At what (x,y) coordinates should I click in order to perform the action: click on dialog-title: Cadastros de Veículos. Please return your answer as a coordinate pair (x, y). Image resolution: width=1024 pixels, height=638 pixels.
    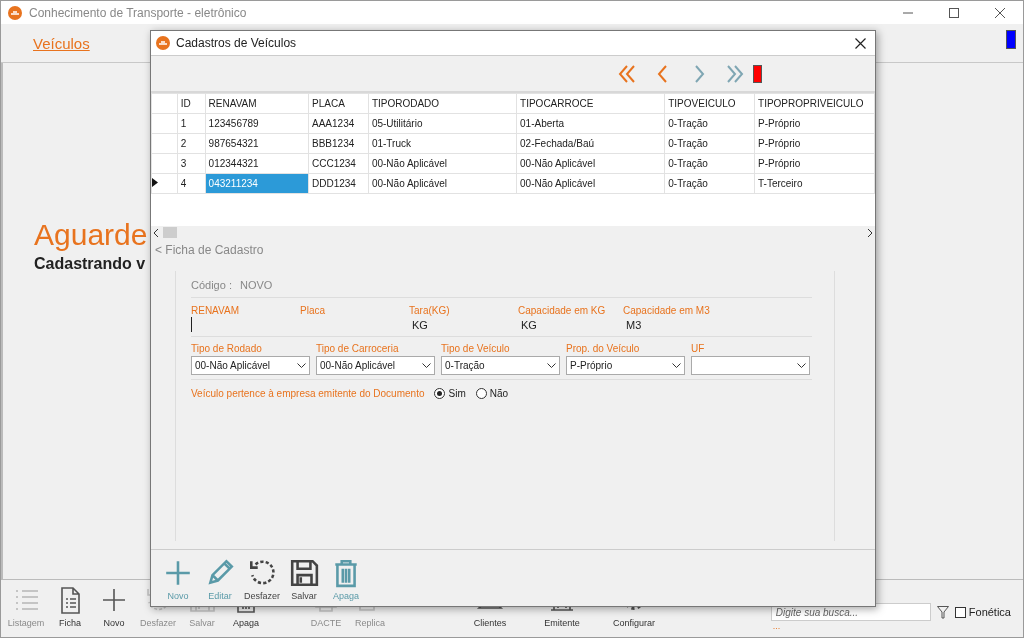
    Looking at the image, I should click on (237, 43).